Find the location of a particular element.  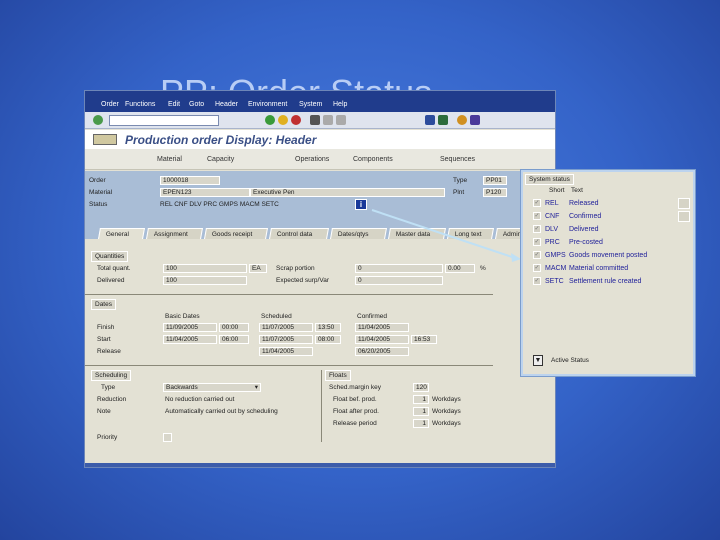

material-label: Material is located at coordinates (101, 192).